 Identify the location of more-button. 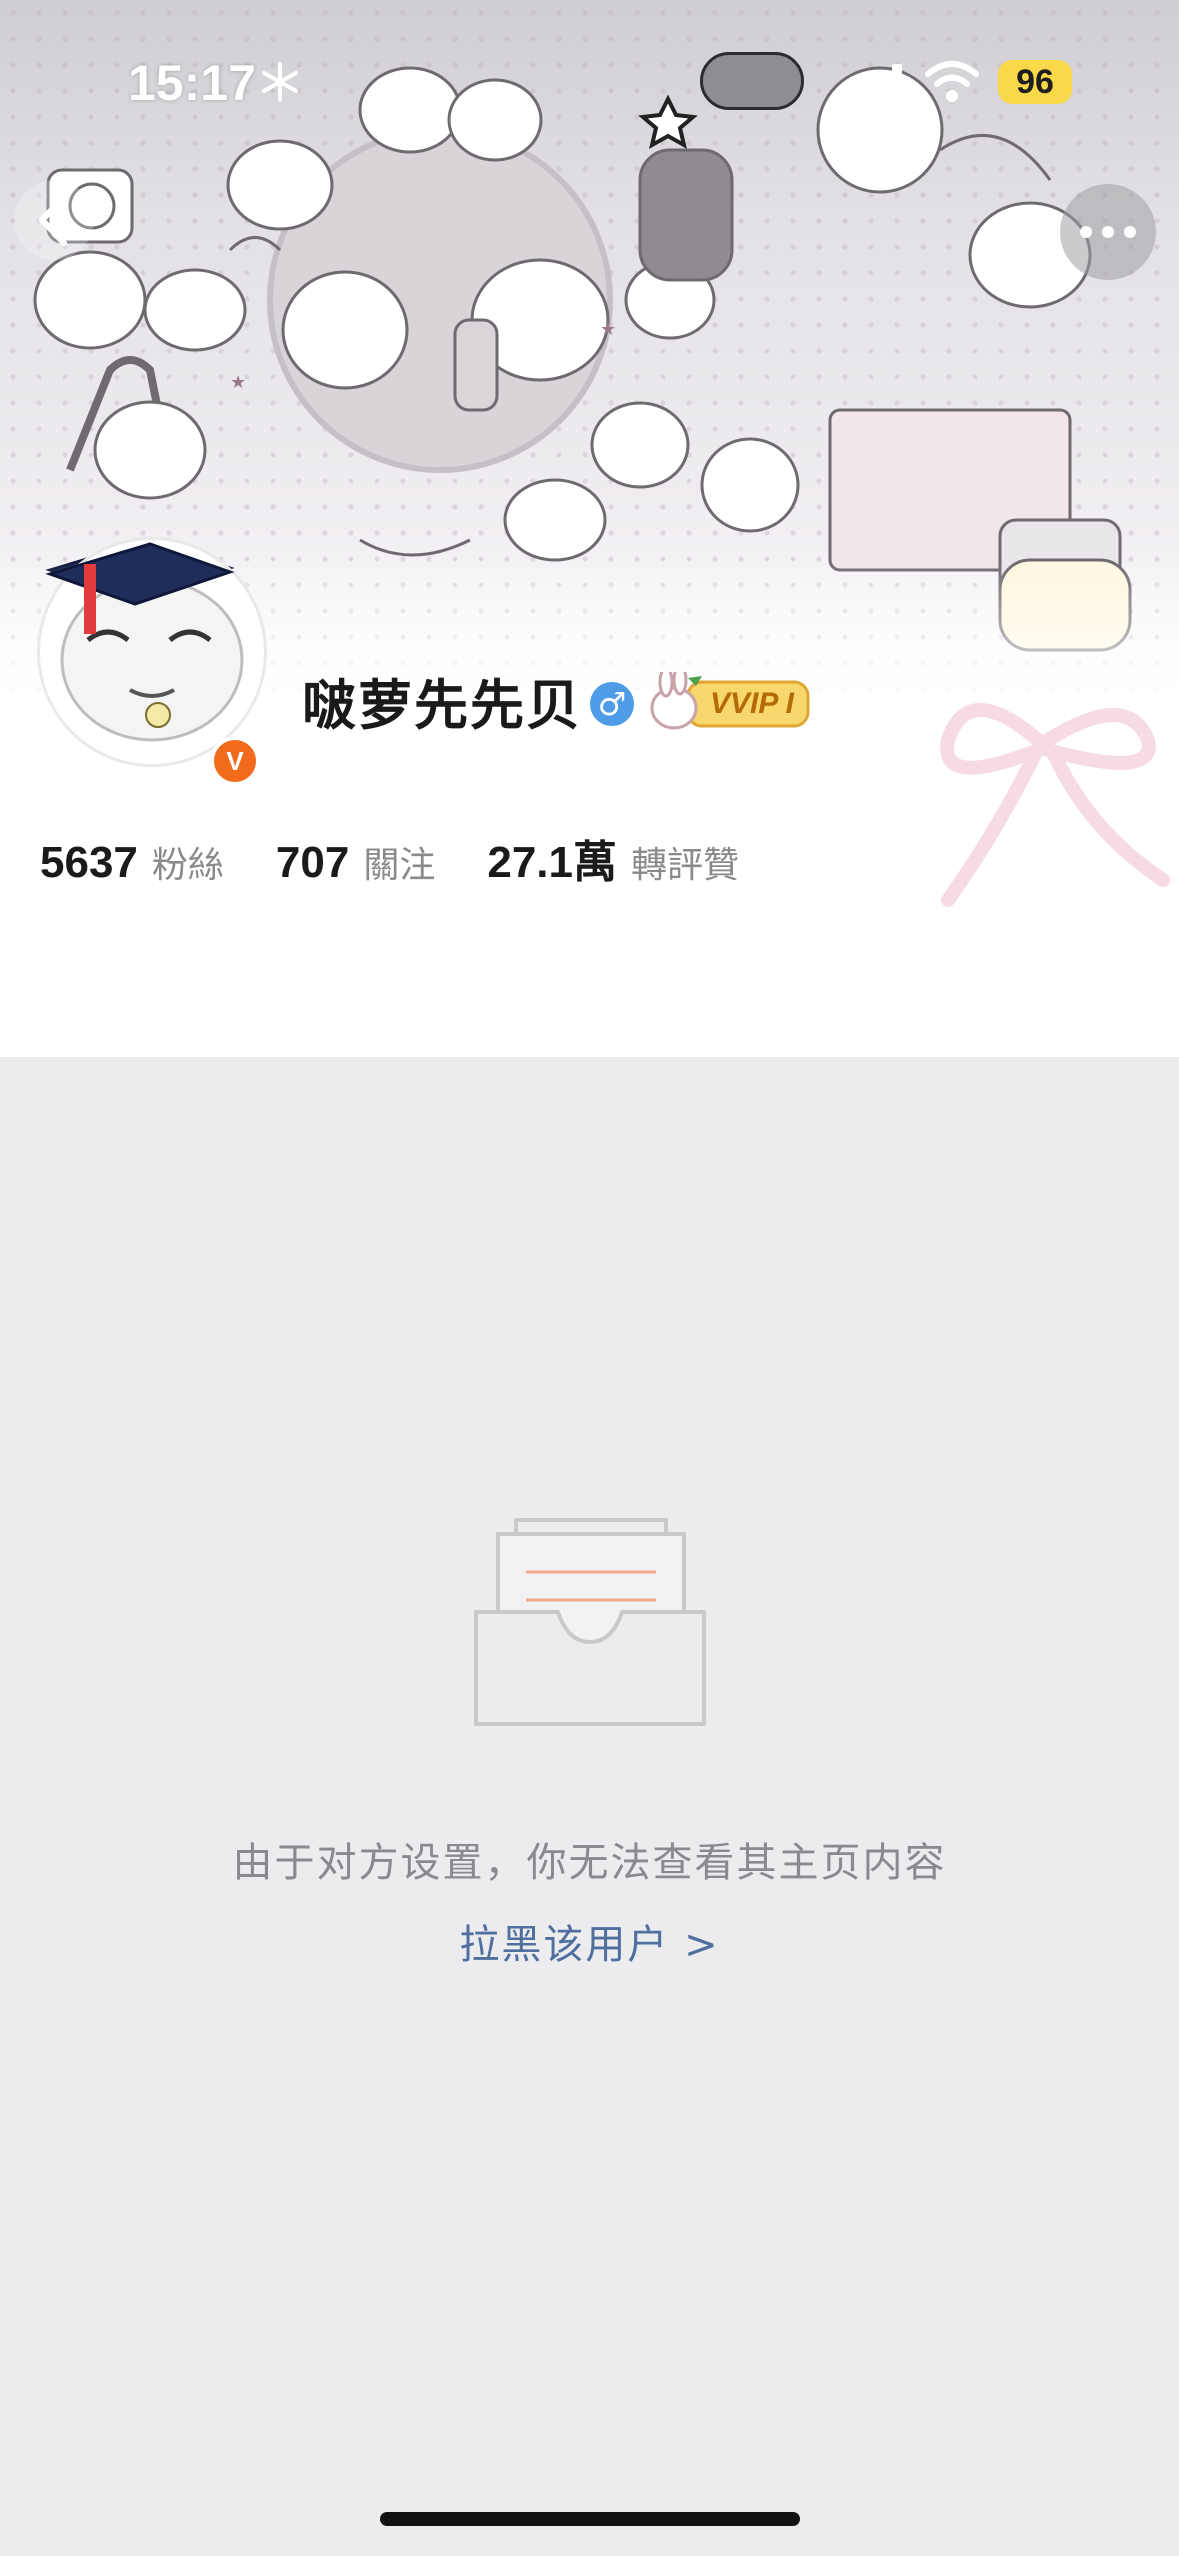
(1108, 232).